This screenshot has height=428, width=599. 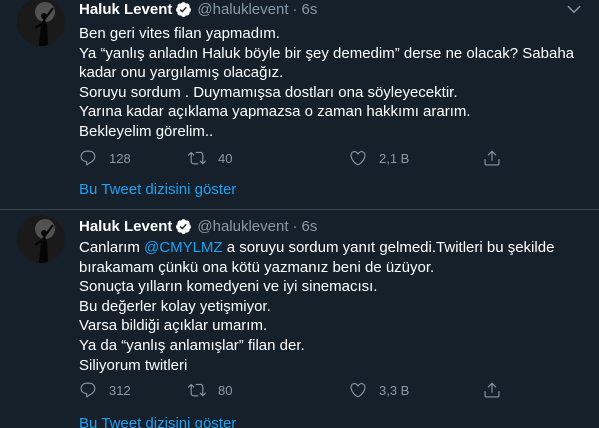 What do you see at coordinates (183, 247) in the screenshot?
I see `mention-link: @CMYLMZ` at bounding box center [183, 247].